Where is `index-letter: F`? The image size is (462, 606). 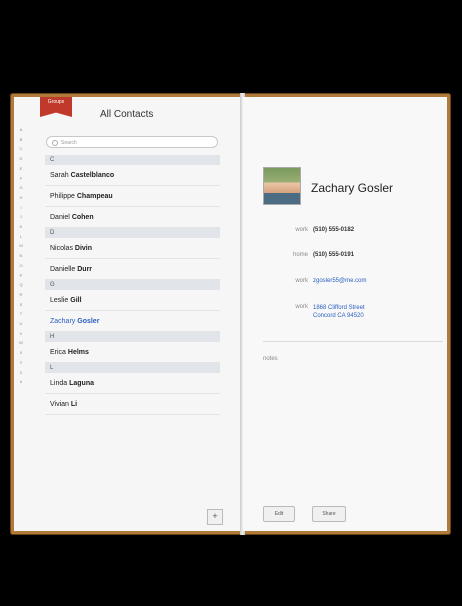
index-letter: F is located at coordinates (21, 179).